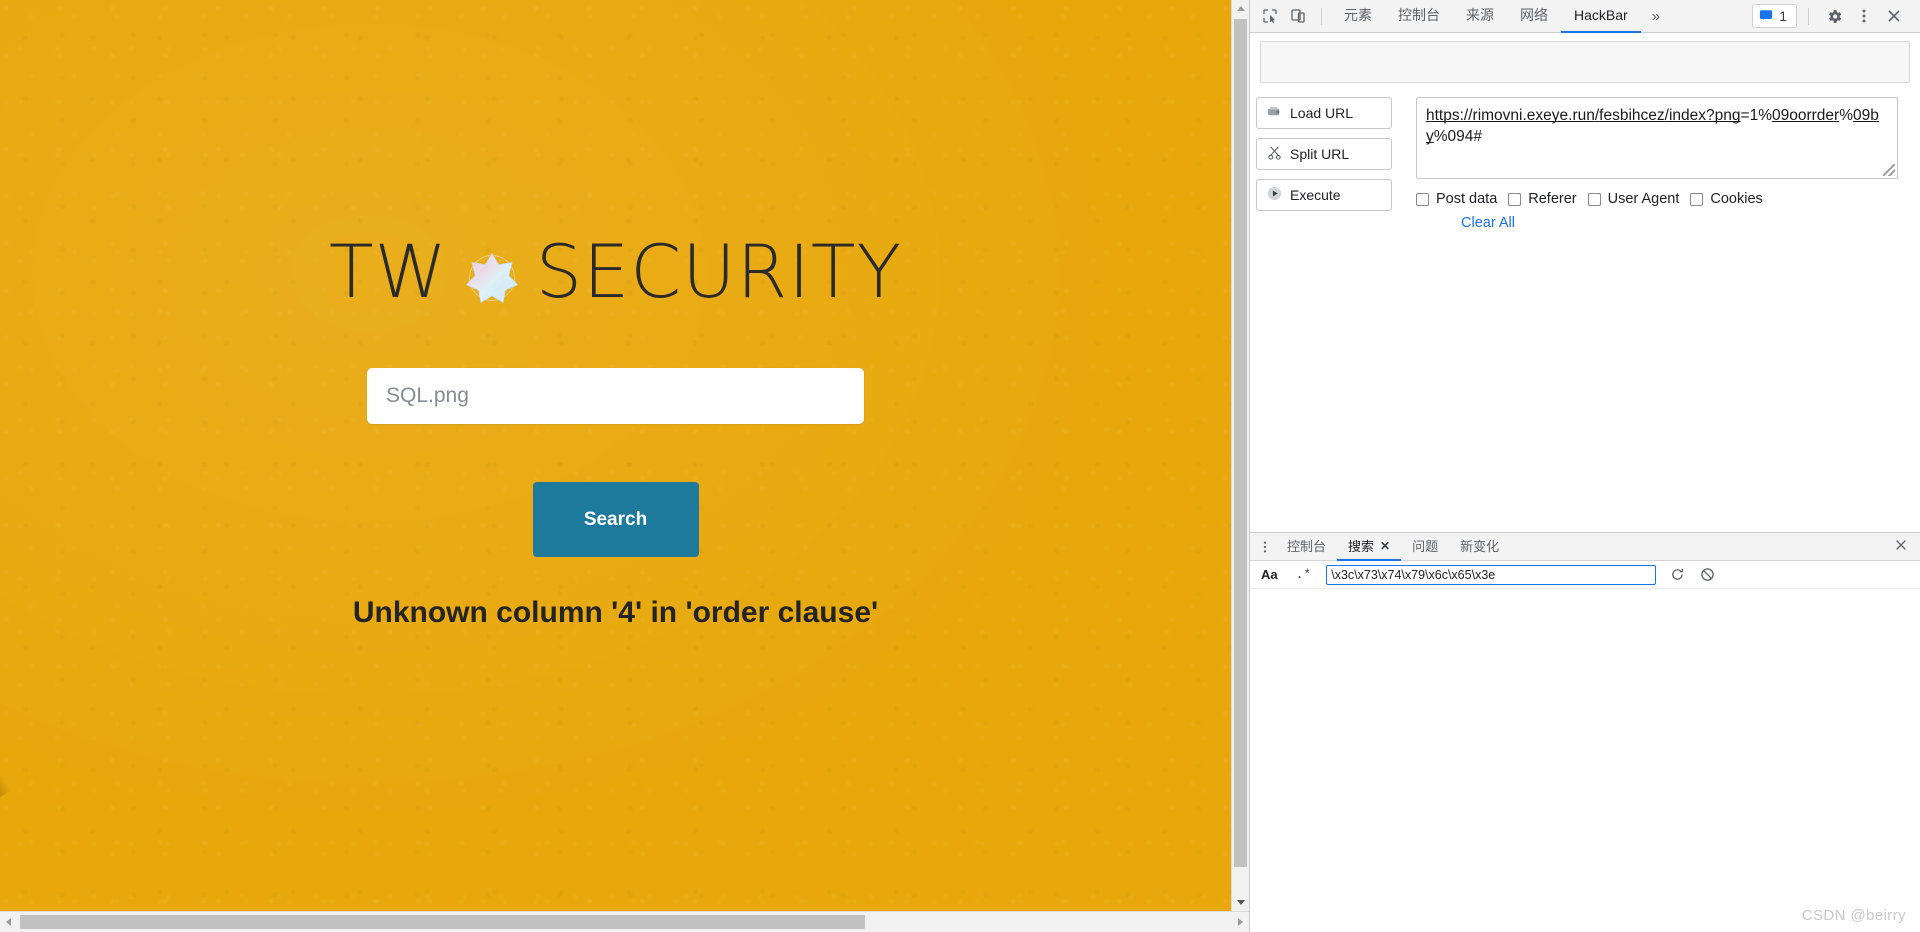 This screenshot has width=1920, height=932. I want to click on clear-icon, so click(1707, 575).